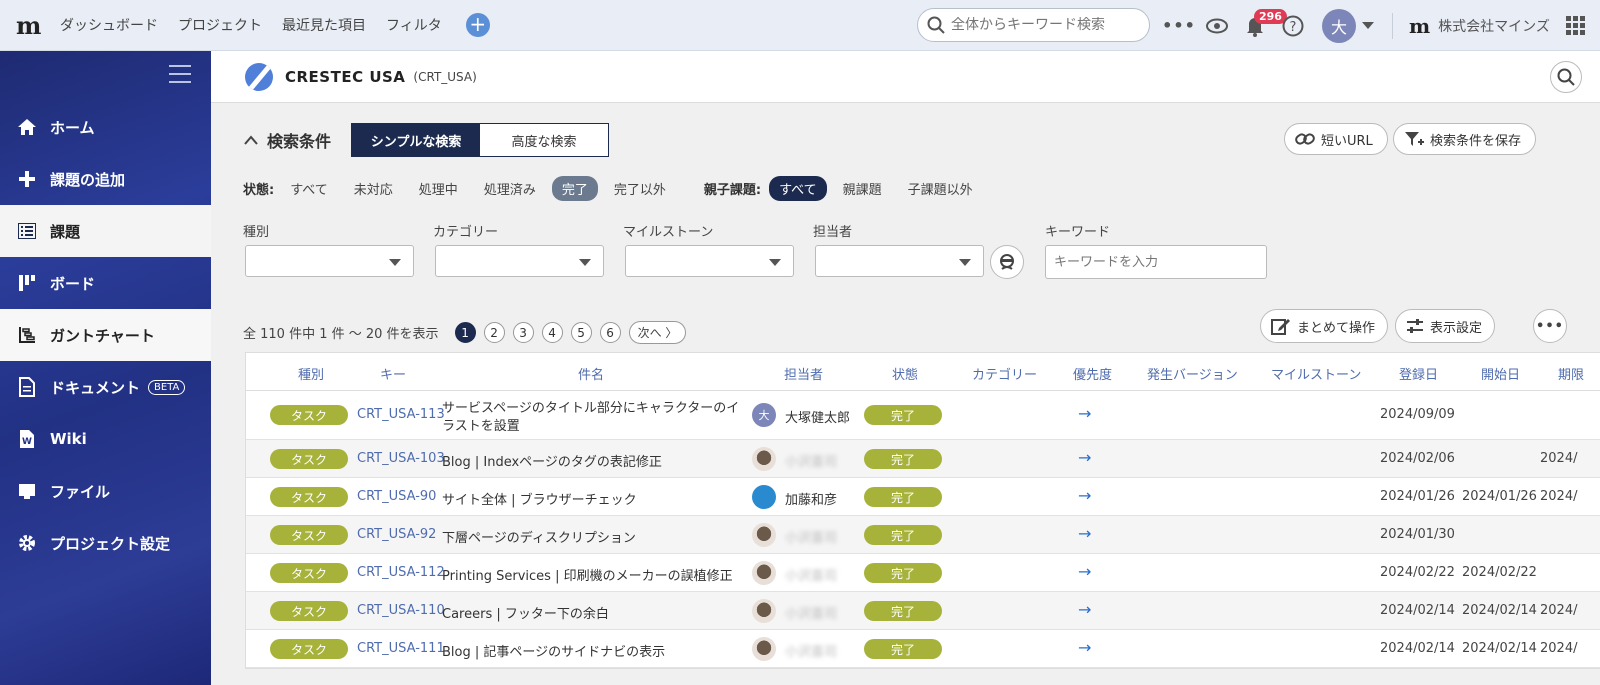 The height and width of the screenshot is (685, 1600). Describe the element at coordinates (401, 648) in the screenshot. I see `issue-key: CRT_USA-111` at that location.